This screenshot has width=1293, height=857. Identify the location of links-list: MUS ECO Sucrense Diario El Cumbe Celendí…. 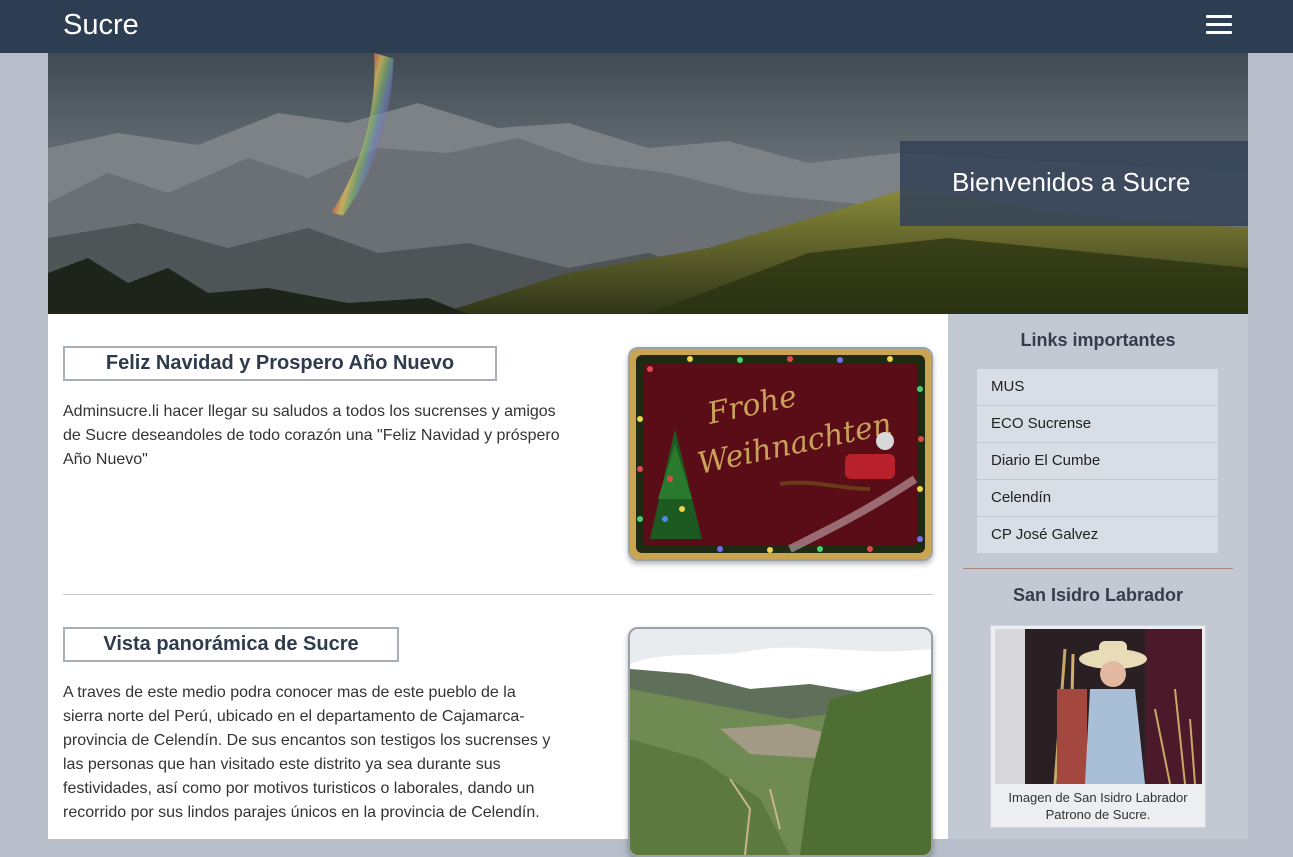
(1097, 461).